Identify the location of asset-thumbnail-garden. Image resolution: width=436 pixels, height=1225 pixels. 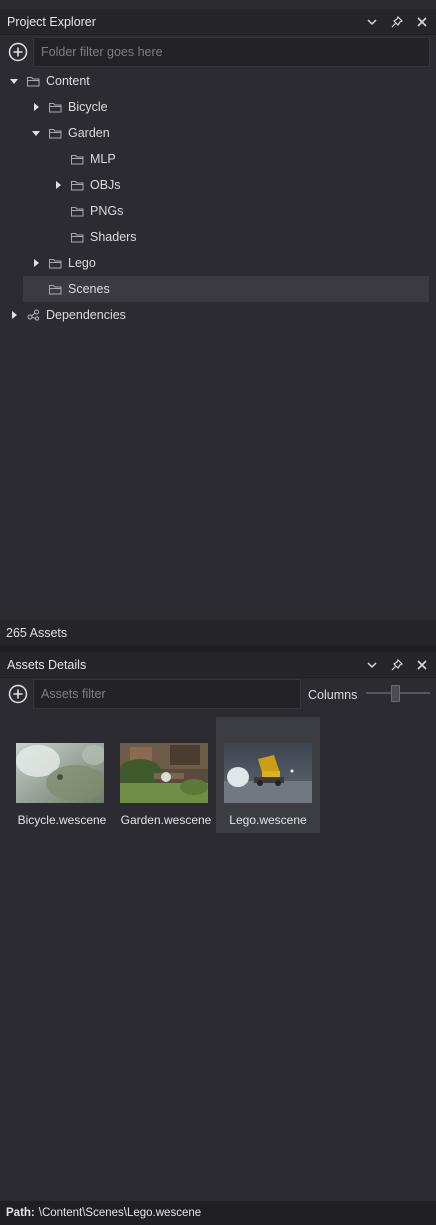
(164, 773).